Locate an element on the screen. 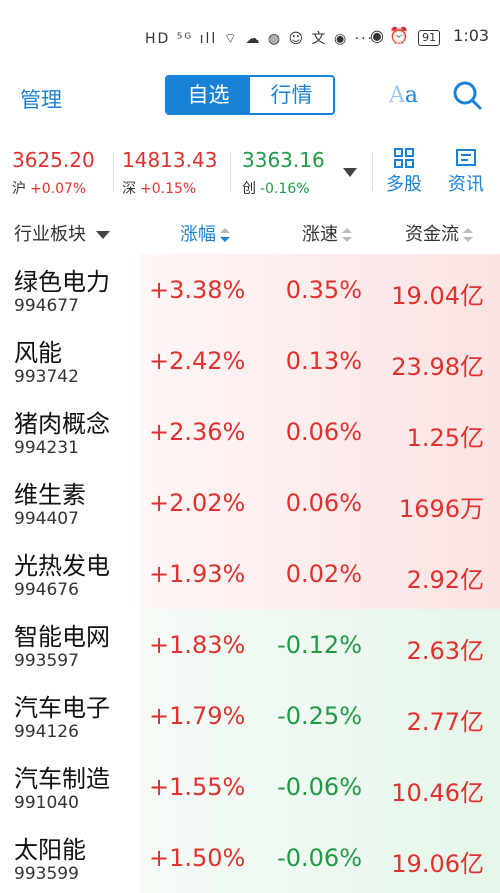 The image size is (500, 893). alarm-icon: ⏰ is located at coordinates (399, 35).